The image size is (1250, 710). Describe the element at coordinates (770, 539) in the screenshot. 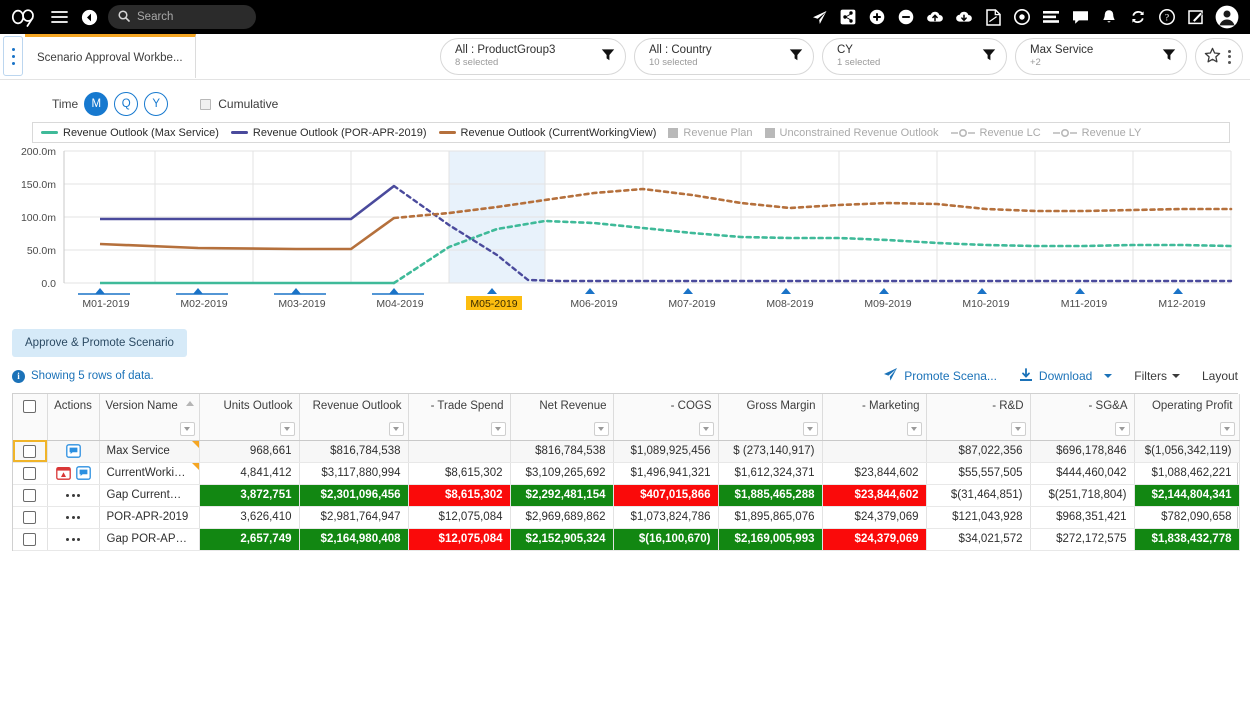

I see `data-cell-gross: $2,169,005,993` at that location.